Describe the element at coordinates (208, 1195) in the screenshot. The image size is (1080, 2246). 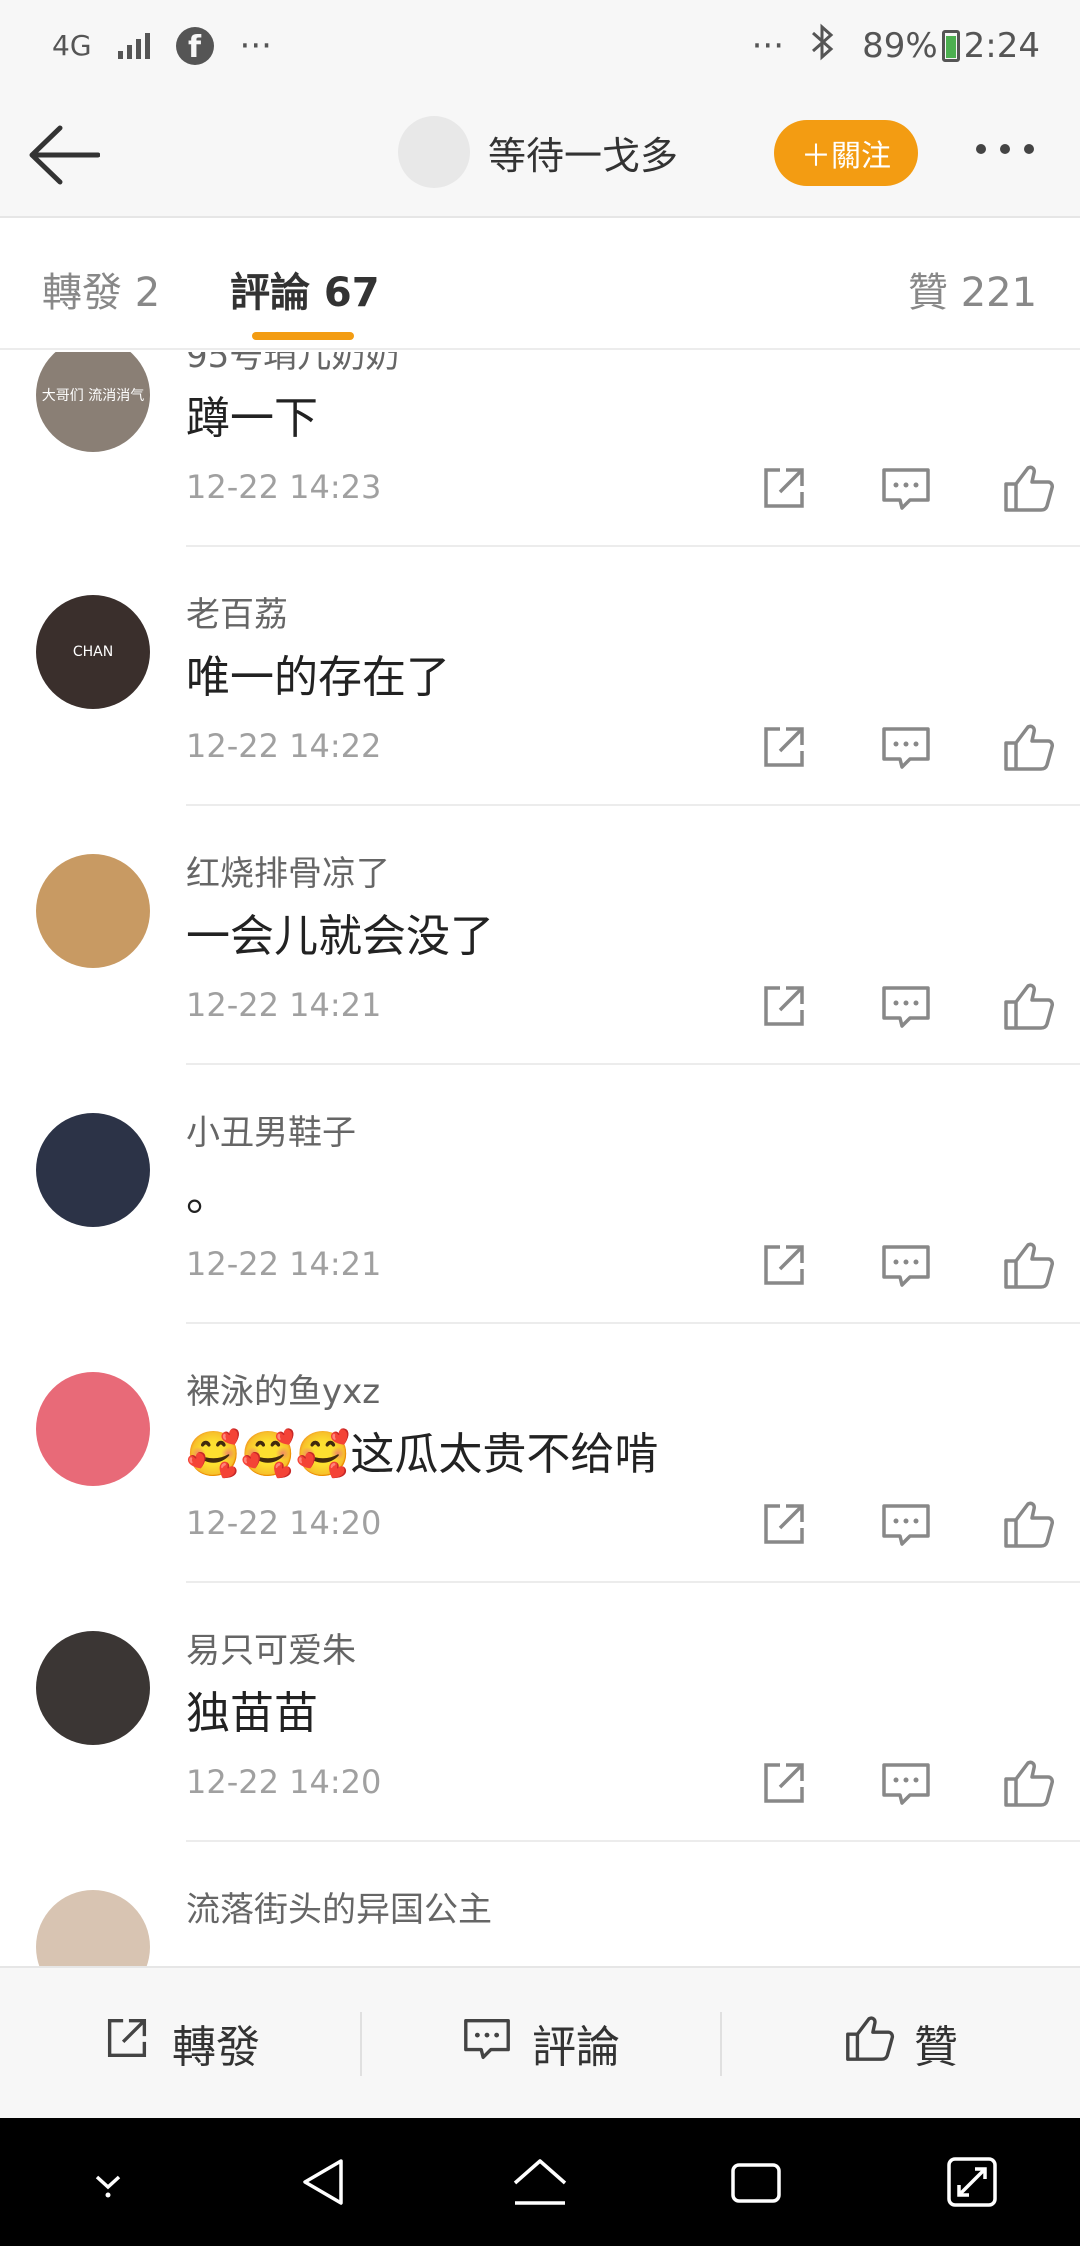
I see `comment-text: 。` at that location.